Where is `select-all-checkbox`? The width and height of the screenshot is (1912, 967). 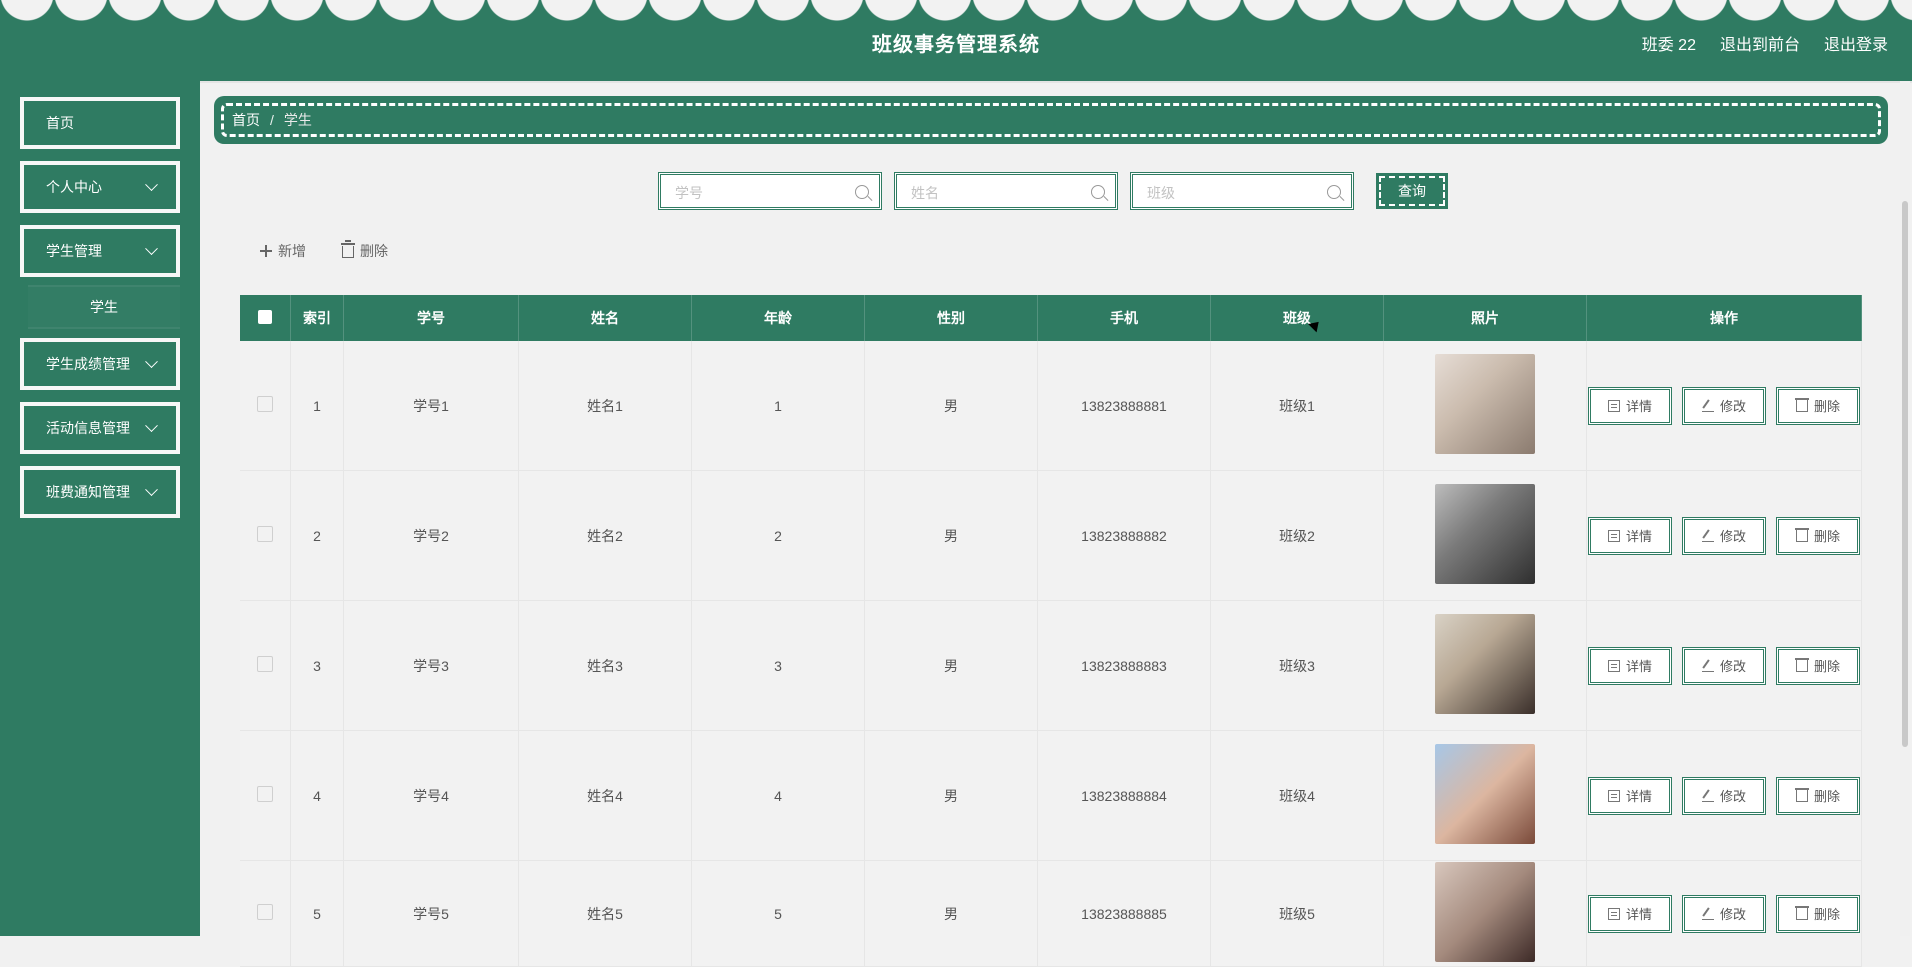
select-all-checkbox is located at coordinates (265, 316).